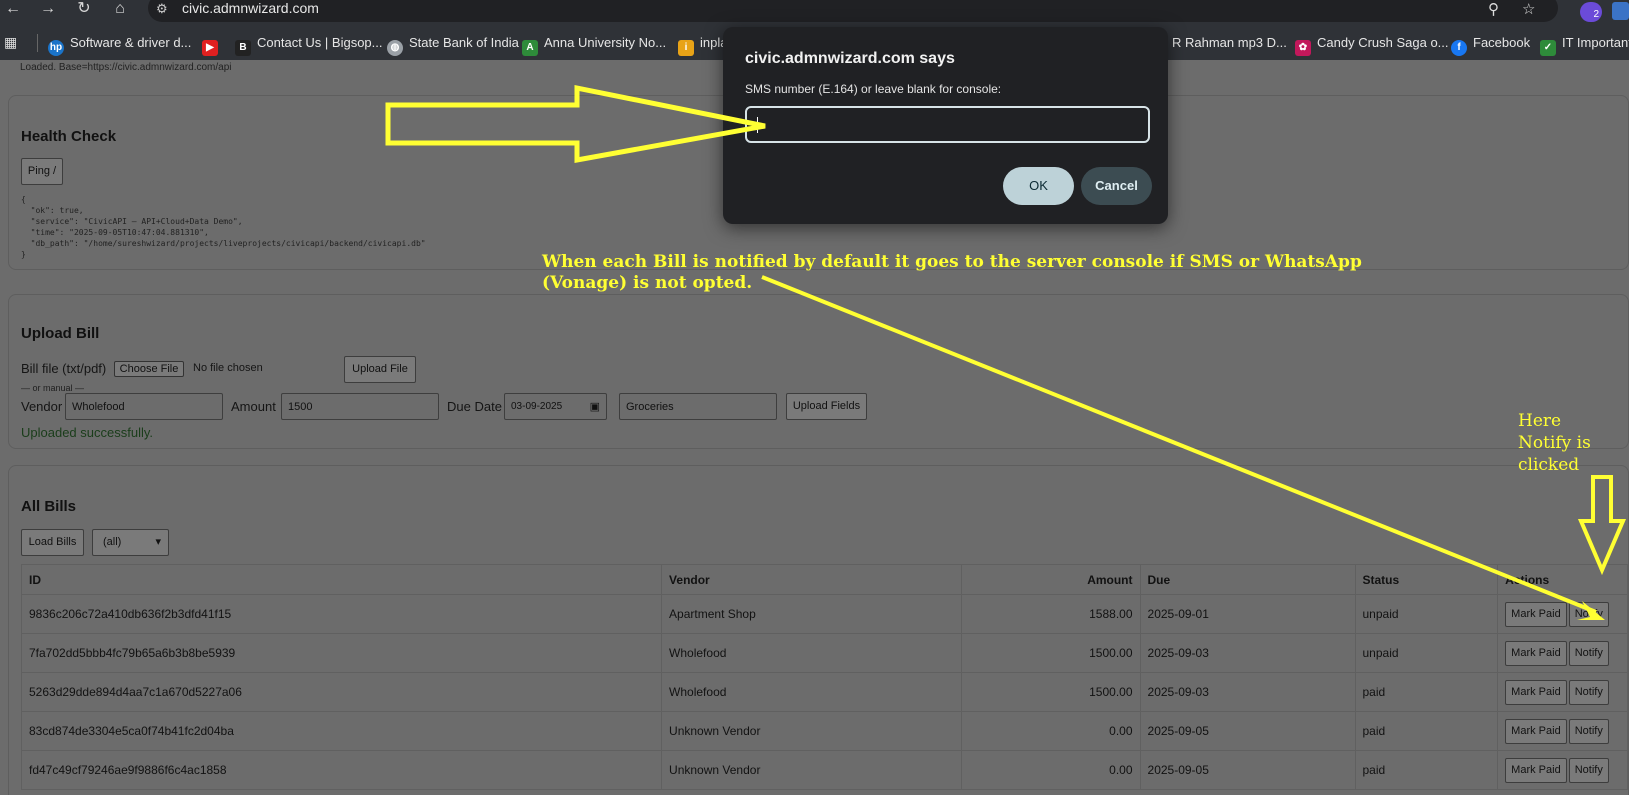 The image size is (1629, 795). I want to click on choose-file-button: Choose File, so click(149, 369).